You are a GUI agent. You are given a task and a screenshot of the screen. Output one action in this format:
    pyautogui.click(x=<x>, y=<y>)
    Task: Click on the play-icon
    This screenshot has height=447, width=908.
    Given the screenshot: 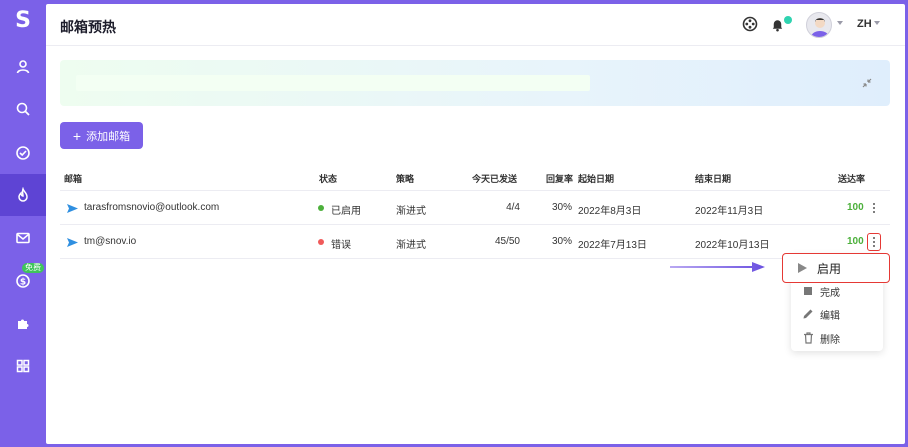 What is the action you would take?
    pyautogui.click(x=802, y=268)
    